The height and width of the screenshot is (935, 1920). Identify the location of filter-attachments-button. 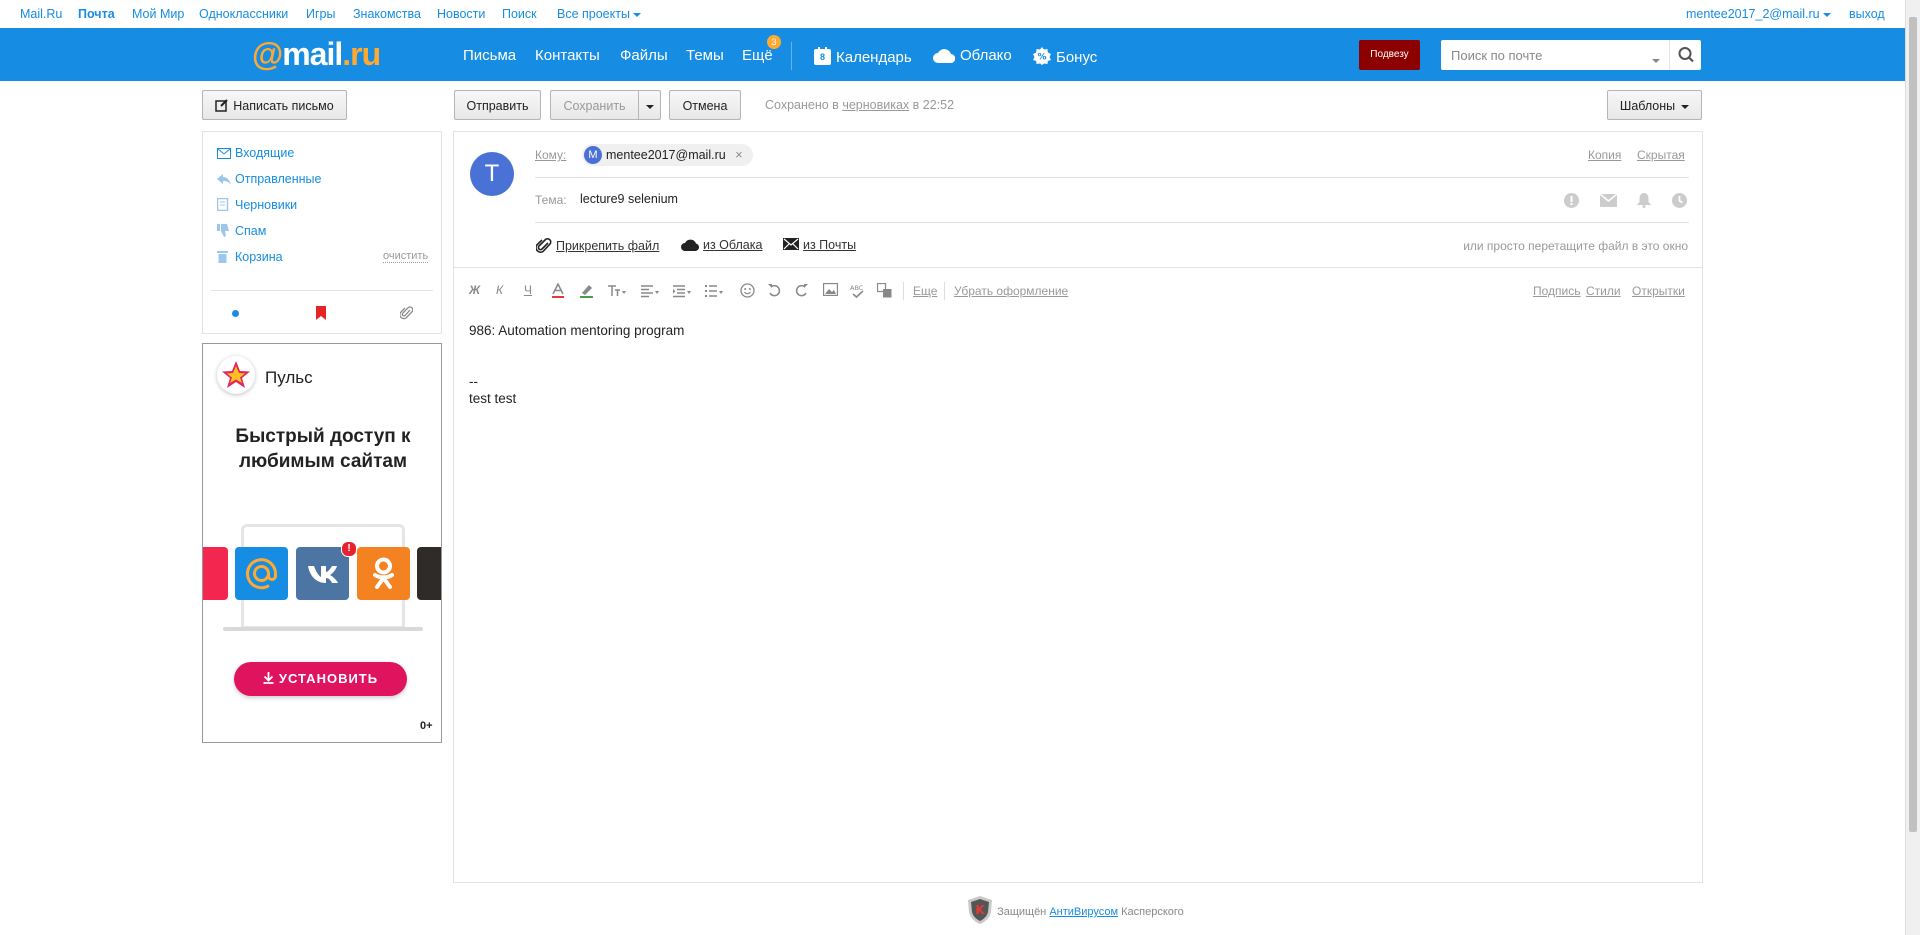
(406, 315).